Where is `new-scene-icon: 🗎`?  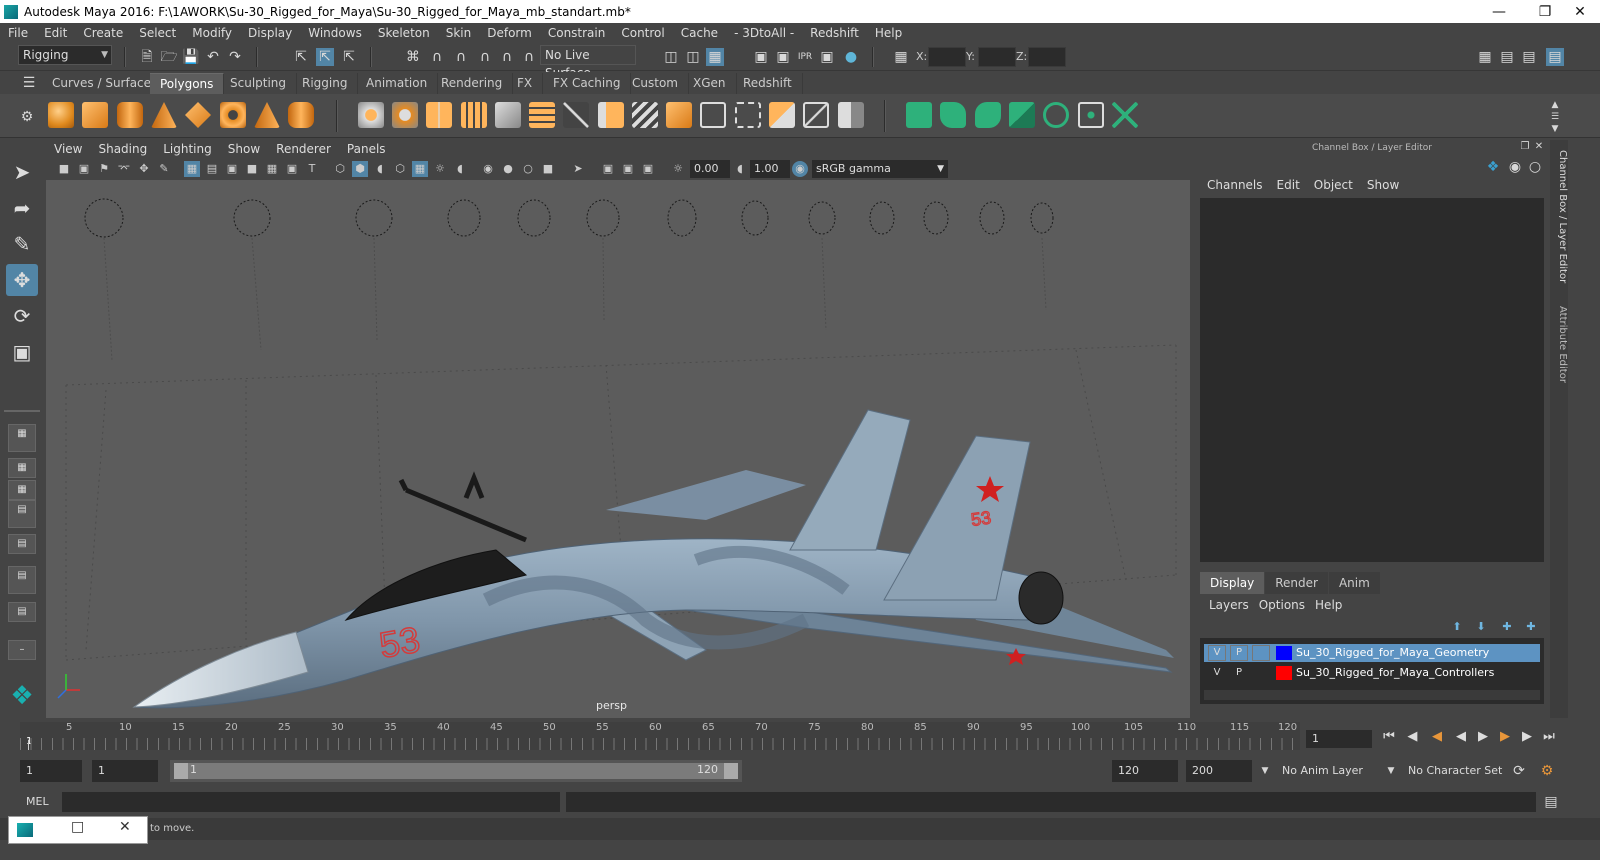
new-scene-icon: 🗎 is located at coordinates (147, 57).